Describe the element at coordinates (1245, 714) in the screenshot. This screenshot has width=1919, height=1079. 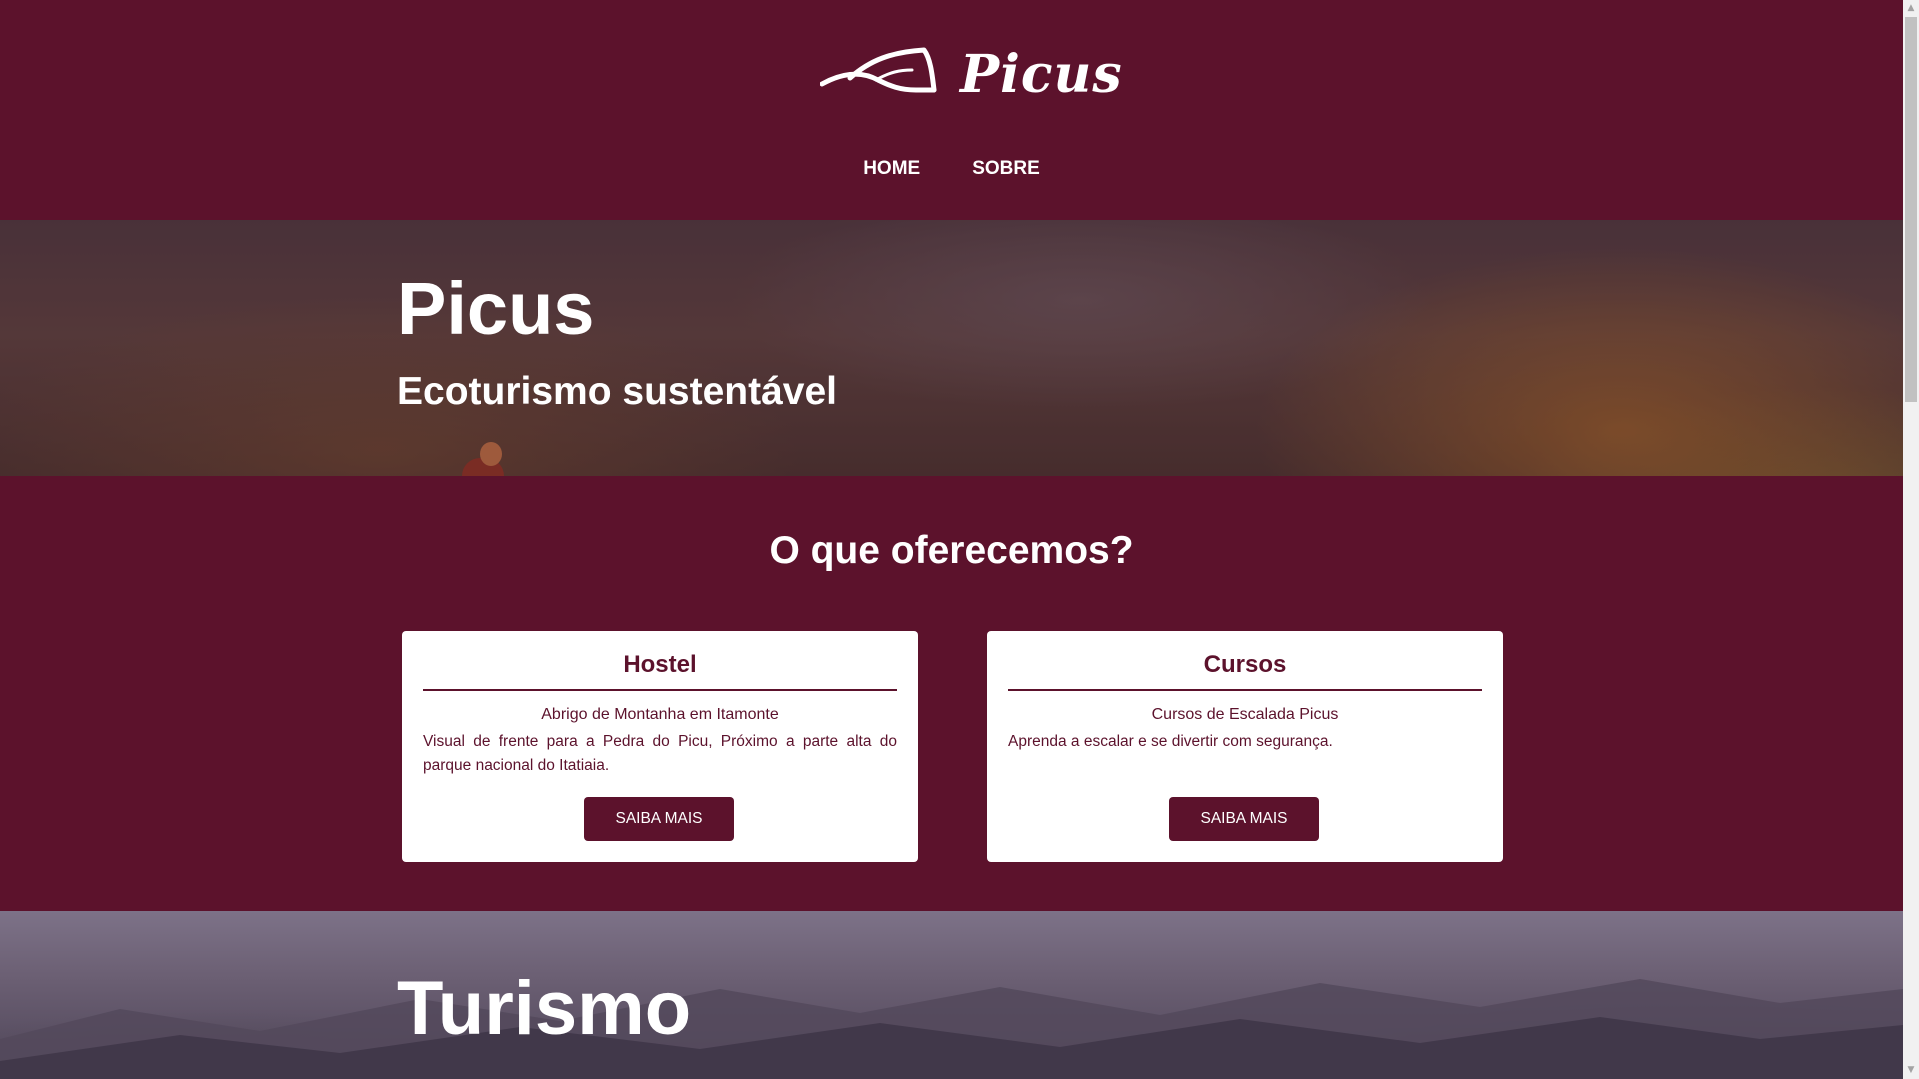
I see `card-subtitle: Cursos de Escalada Picus` at that location.